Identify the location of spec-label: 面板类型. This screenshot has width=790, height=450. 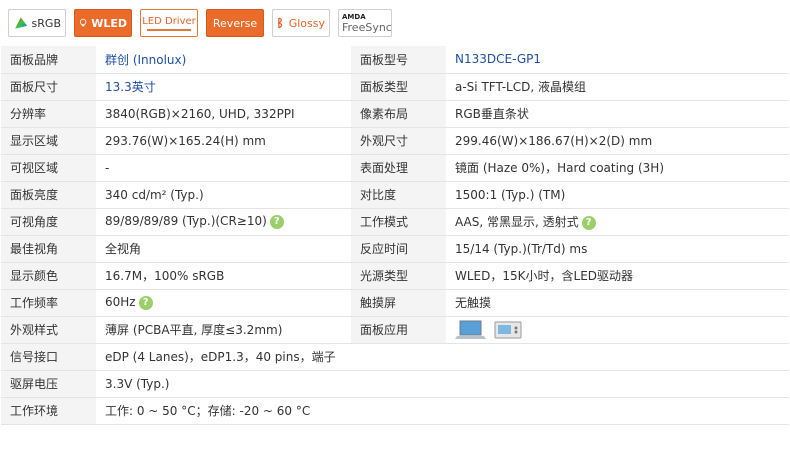
(398, 87).